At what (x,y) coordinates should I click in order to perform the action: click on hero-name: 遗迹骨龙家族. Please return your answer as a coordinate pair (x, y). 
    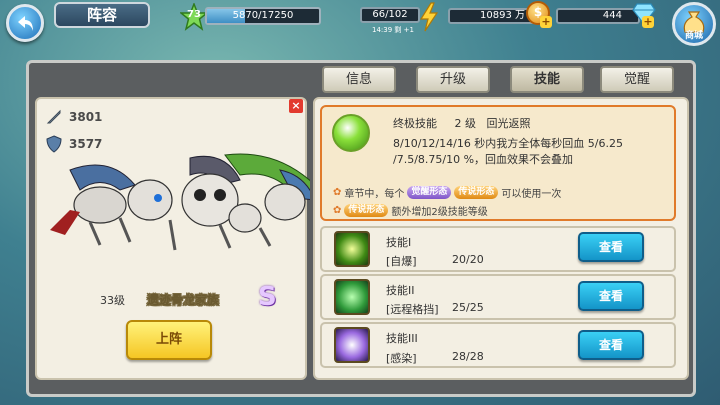
    Looking at the image, I should click on (183, 300).